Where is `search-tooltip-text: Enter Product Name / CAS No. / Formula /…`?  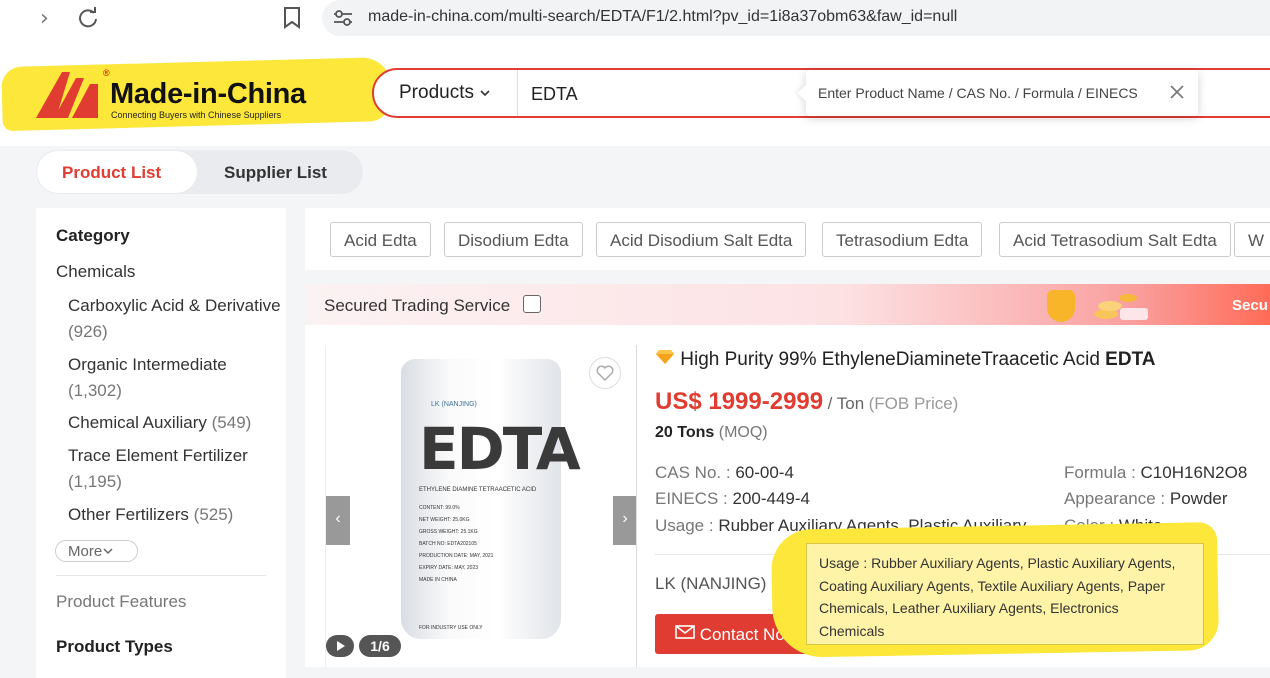 search-tooltip-text: Enter Product Name / CAS No. / Formula /… is located at coordinates (978, 93).